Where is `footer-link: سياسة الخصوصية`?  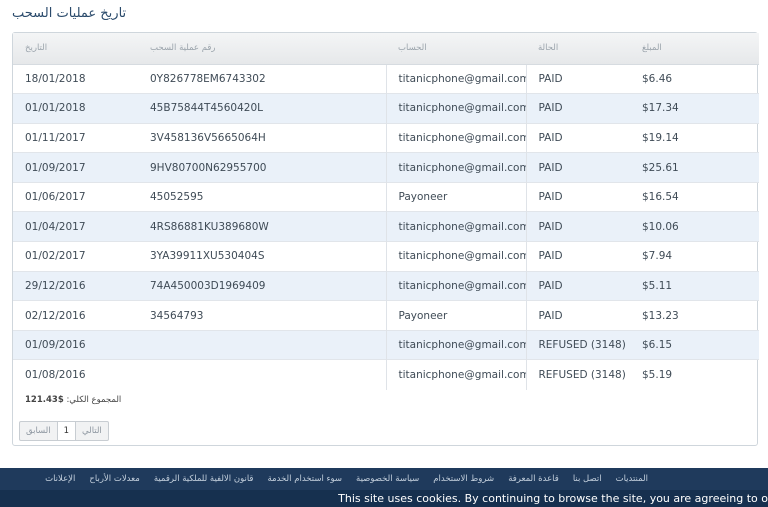
footer-link: سياسة الخصوصية is located at coordinates (387, 479).